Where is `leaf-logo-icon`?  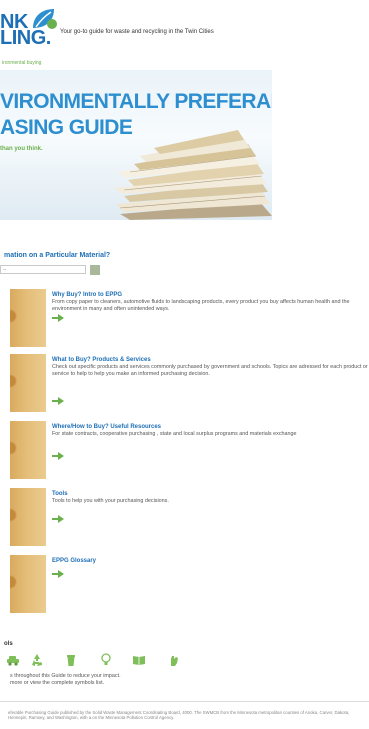 leaf-logo-icon is located at coordinates (45, 19).